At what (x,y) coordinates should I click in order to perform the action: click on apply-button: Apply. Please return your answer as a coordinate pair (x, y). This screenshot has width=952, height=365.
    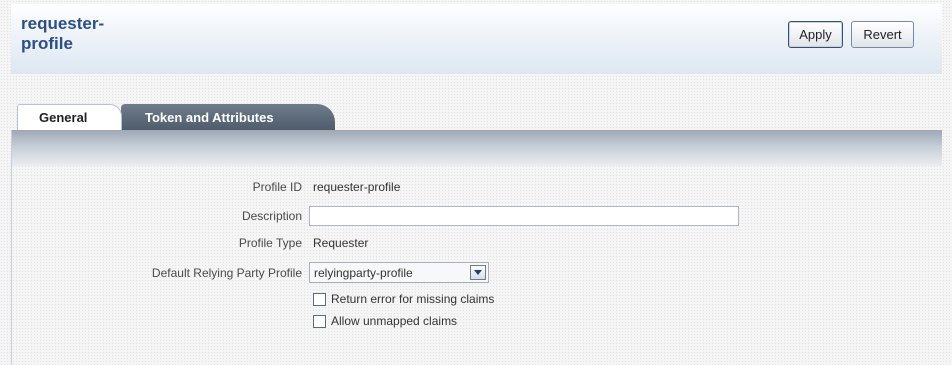
    Looking at the image, I should click on (815, 34).